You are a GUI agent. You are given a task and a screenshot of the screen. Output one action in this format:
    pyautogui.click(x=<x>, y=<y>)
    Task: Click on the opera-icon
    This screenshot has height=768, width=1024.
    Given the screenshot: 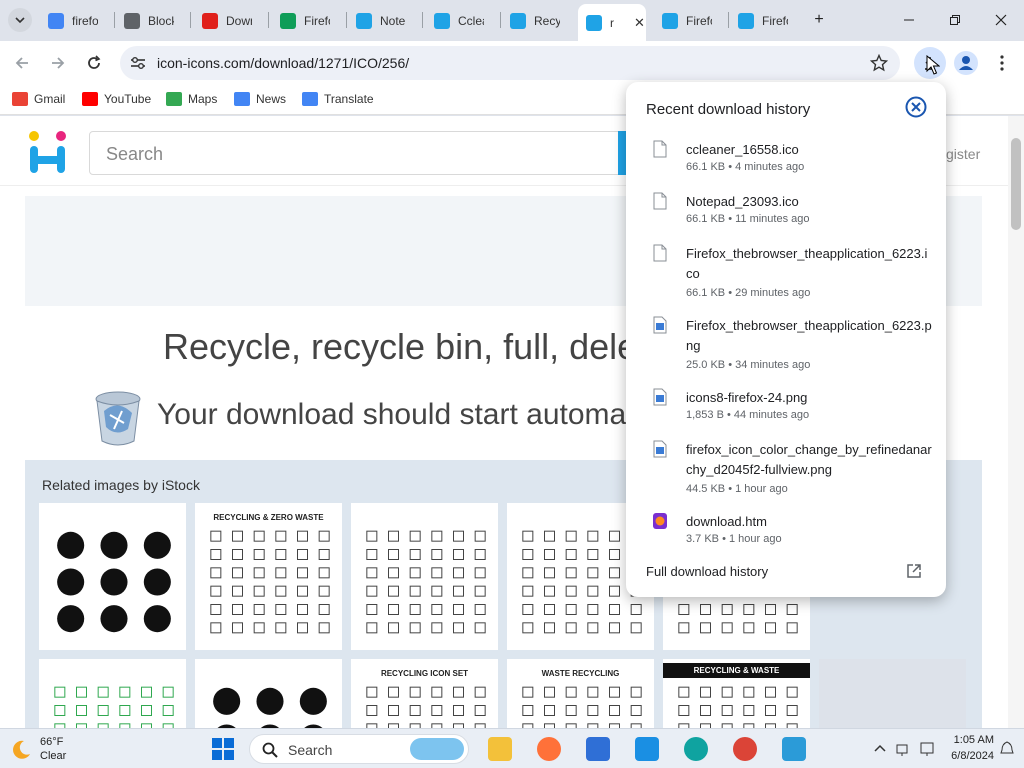 What is the action you would take?
    pyautogui.click(x=210, y=20)
    